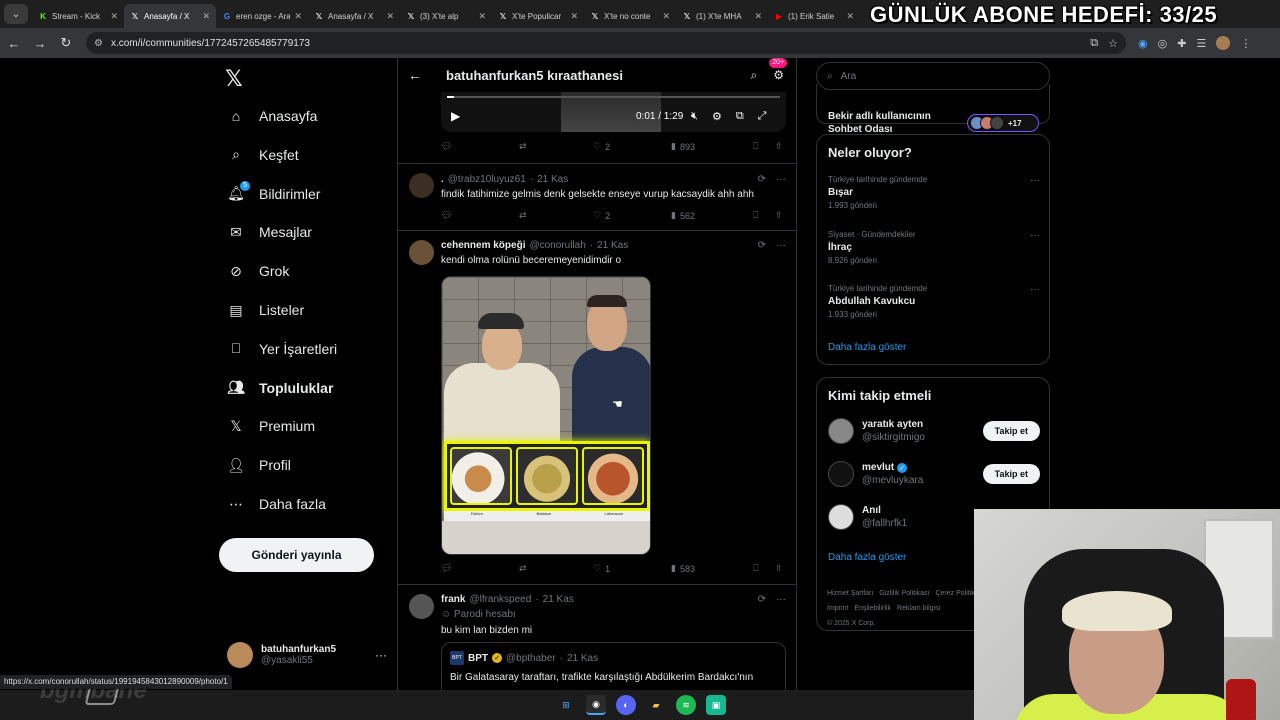 This screenshot has height=720, width=1280. I want to click on spotify-icon: ≋, so click(686, 705).